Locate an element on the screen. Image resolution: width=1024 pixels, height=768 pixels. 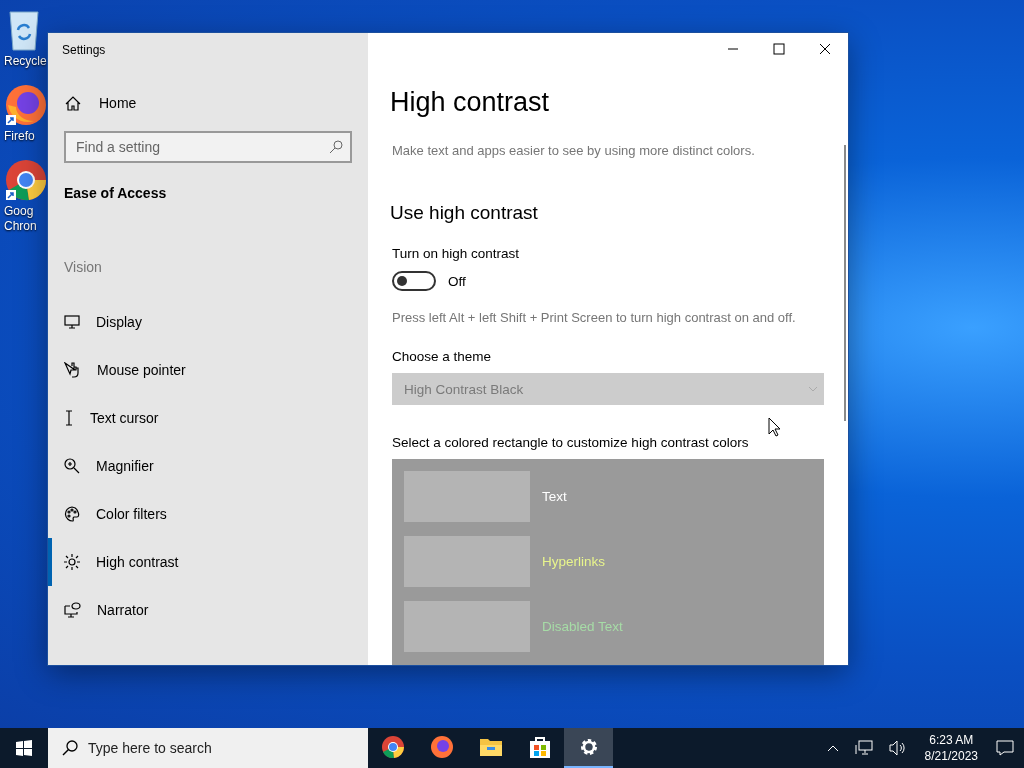
maximize-icon is located at coordinates (779, 49).